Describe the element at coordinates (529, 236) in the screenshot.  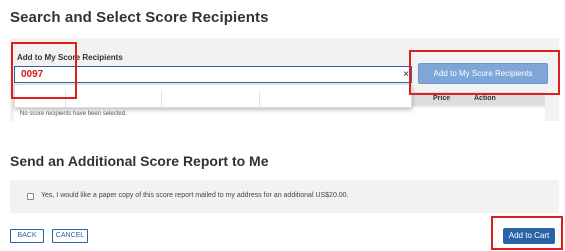
I see `add-to-cart-button: Add to Cart` at that location.